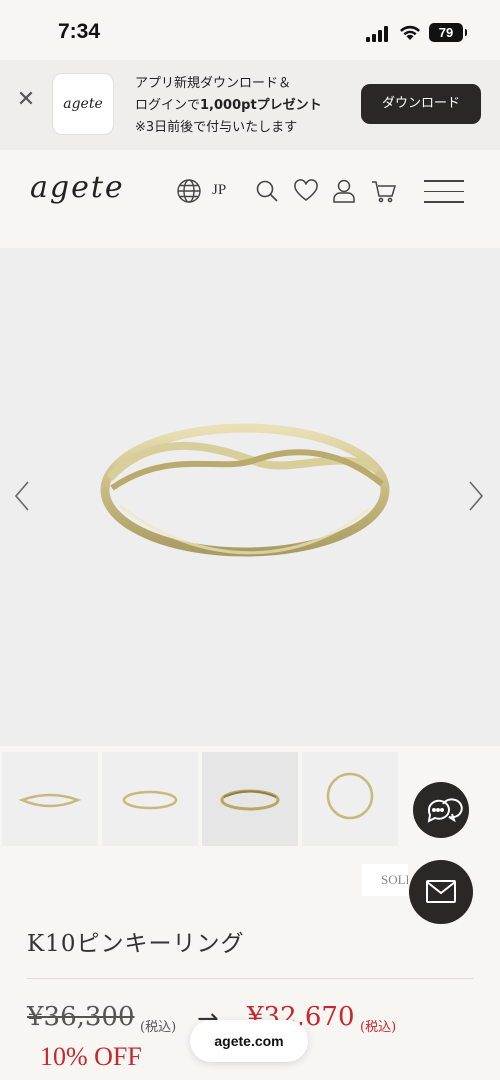  I want to click on original-price: ¥36,300, so click(81, 1017).